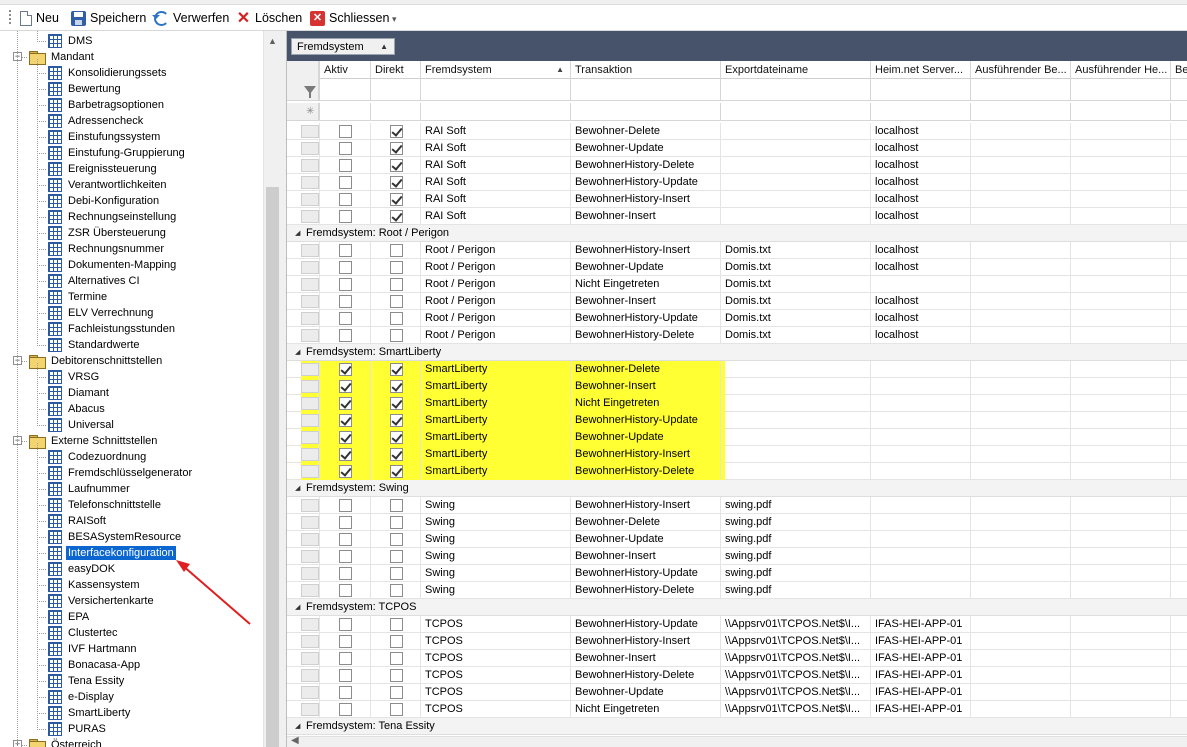 Image resolution: width=1187 pixels, height=747 pixels. What do you see at coordinates (737, 112) in the screenshot?
I see `new-item-row: ✳` at bounding box center [737, 112].